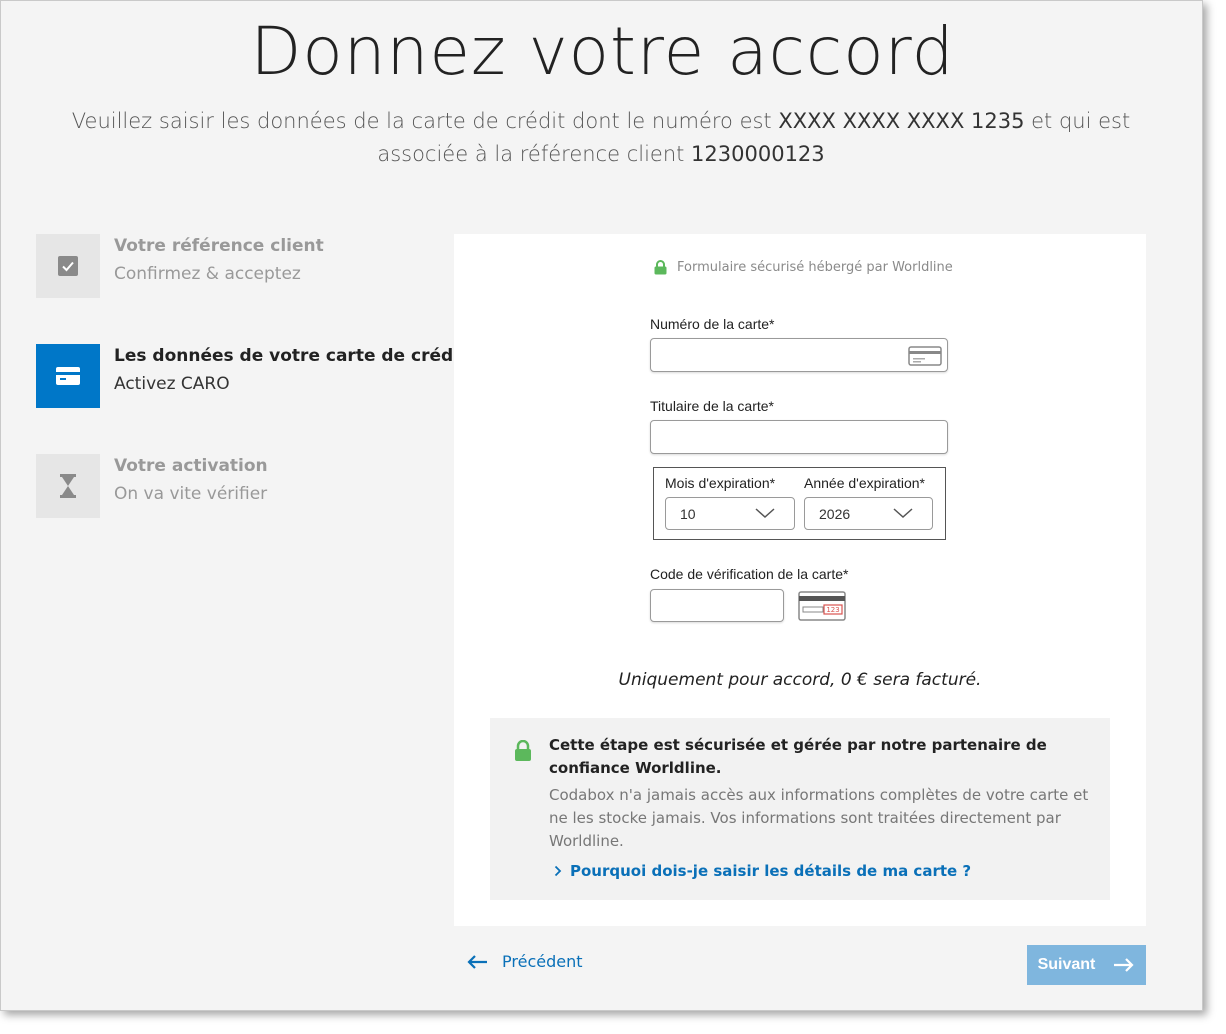 This screenshot has width=1226, height=1034. Describe the element at coordinates (602, 51) in the screenshot. I see `page-title: Donnez votre accord` at that location.